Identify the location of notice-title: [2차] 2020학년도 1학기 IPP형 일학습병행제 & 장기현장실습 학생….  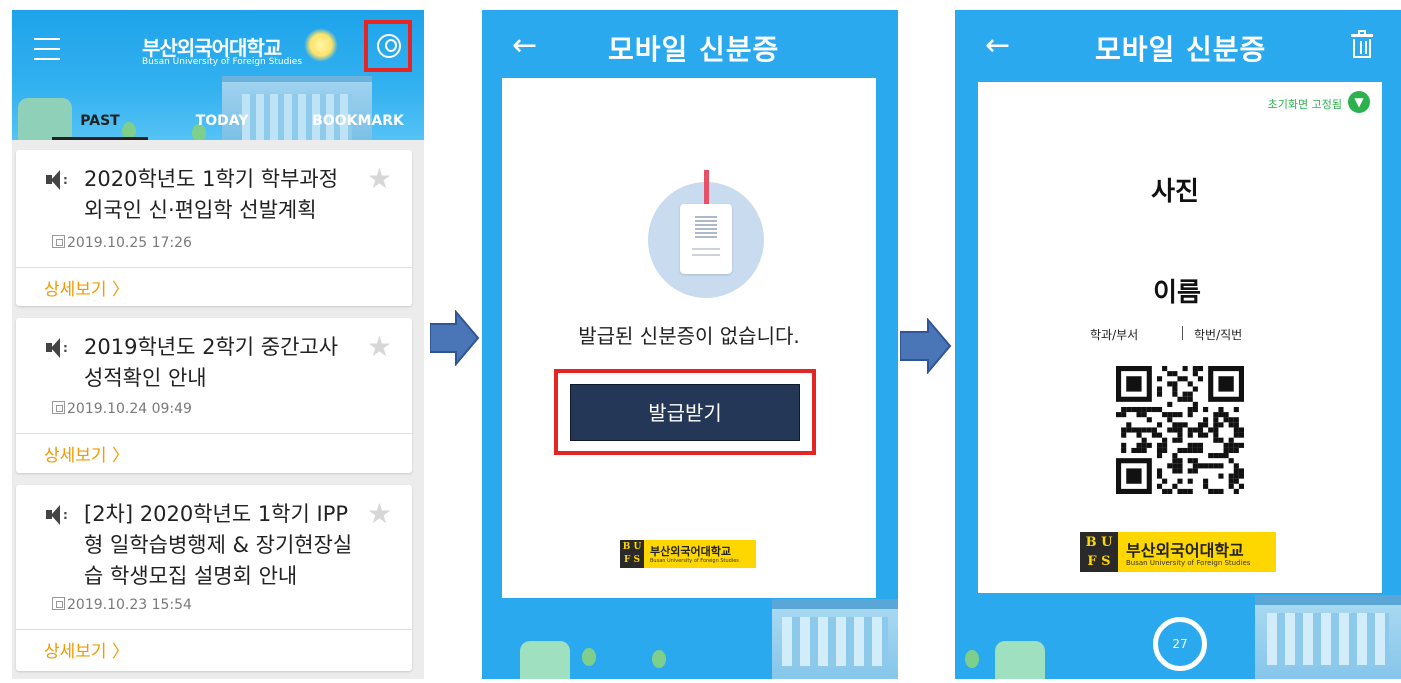
(221, 545).